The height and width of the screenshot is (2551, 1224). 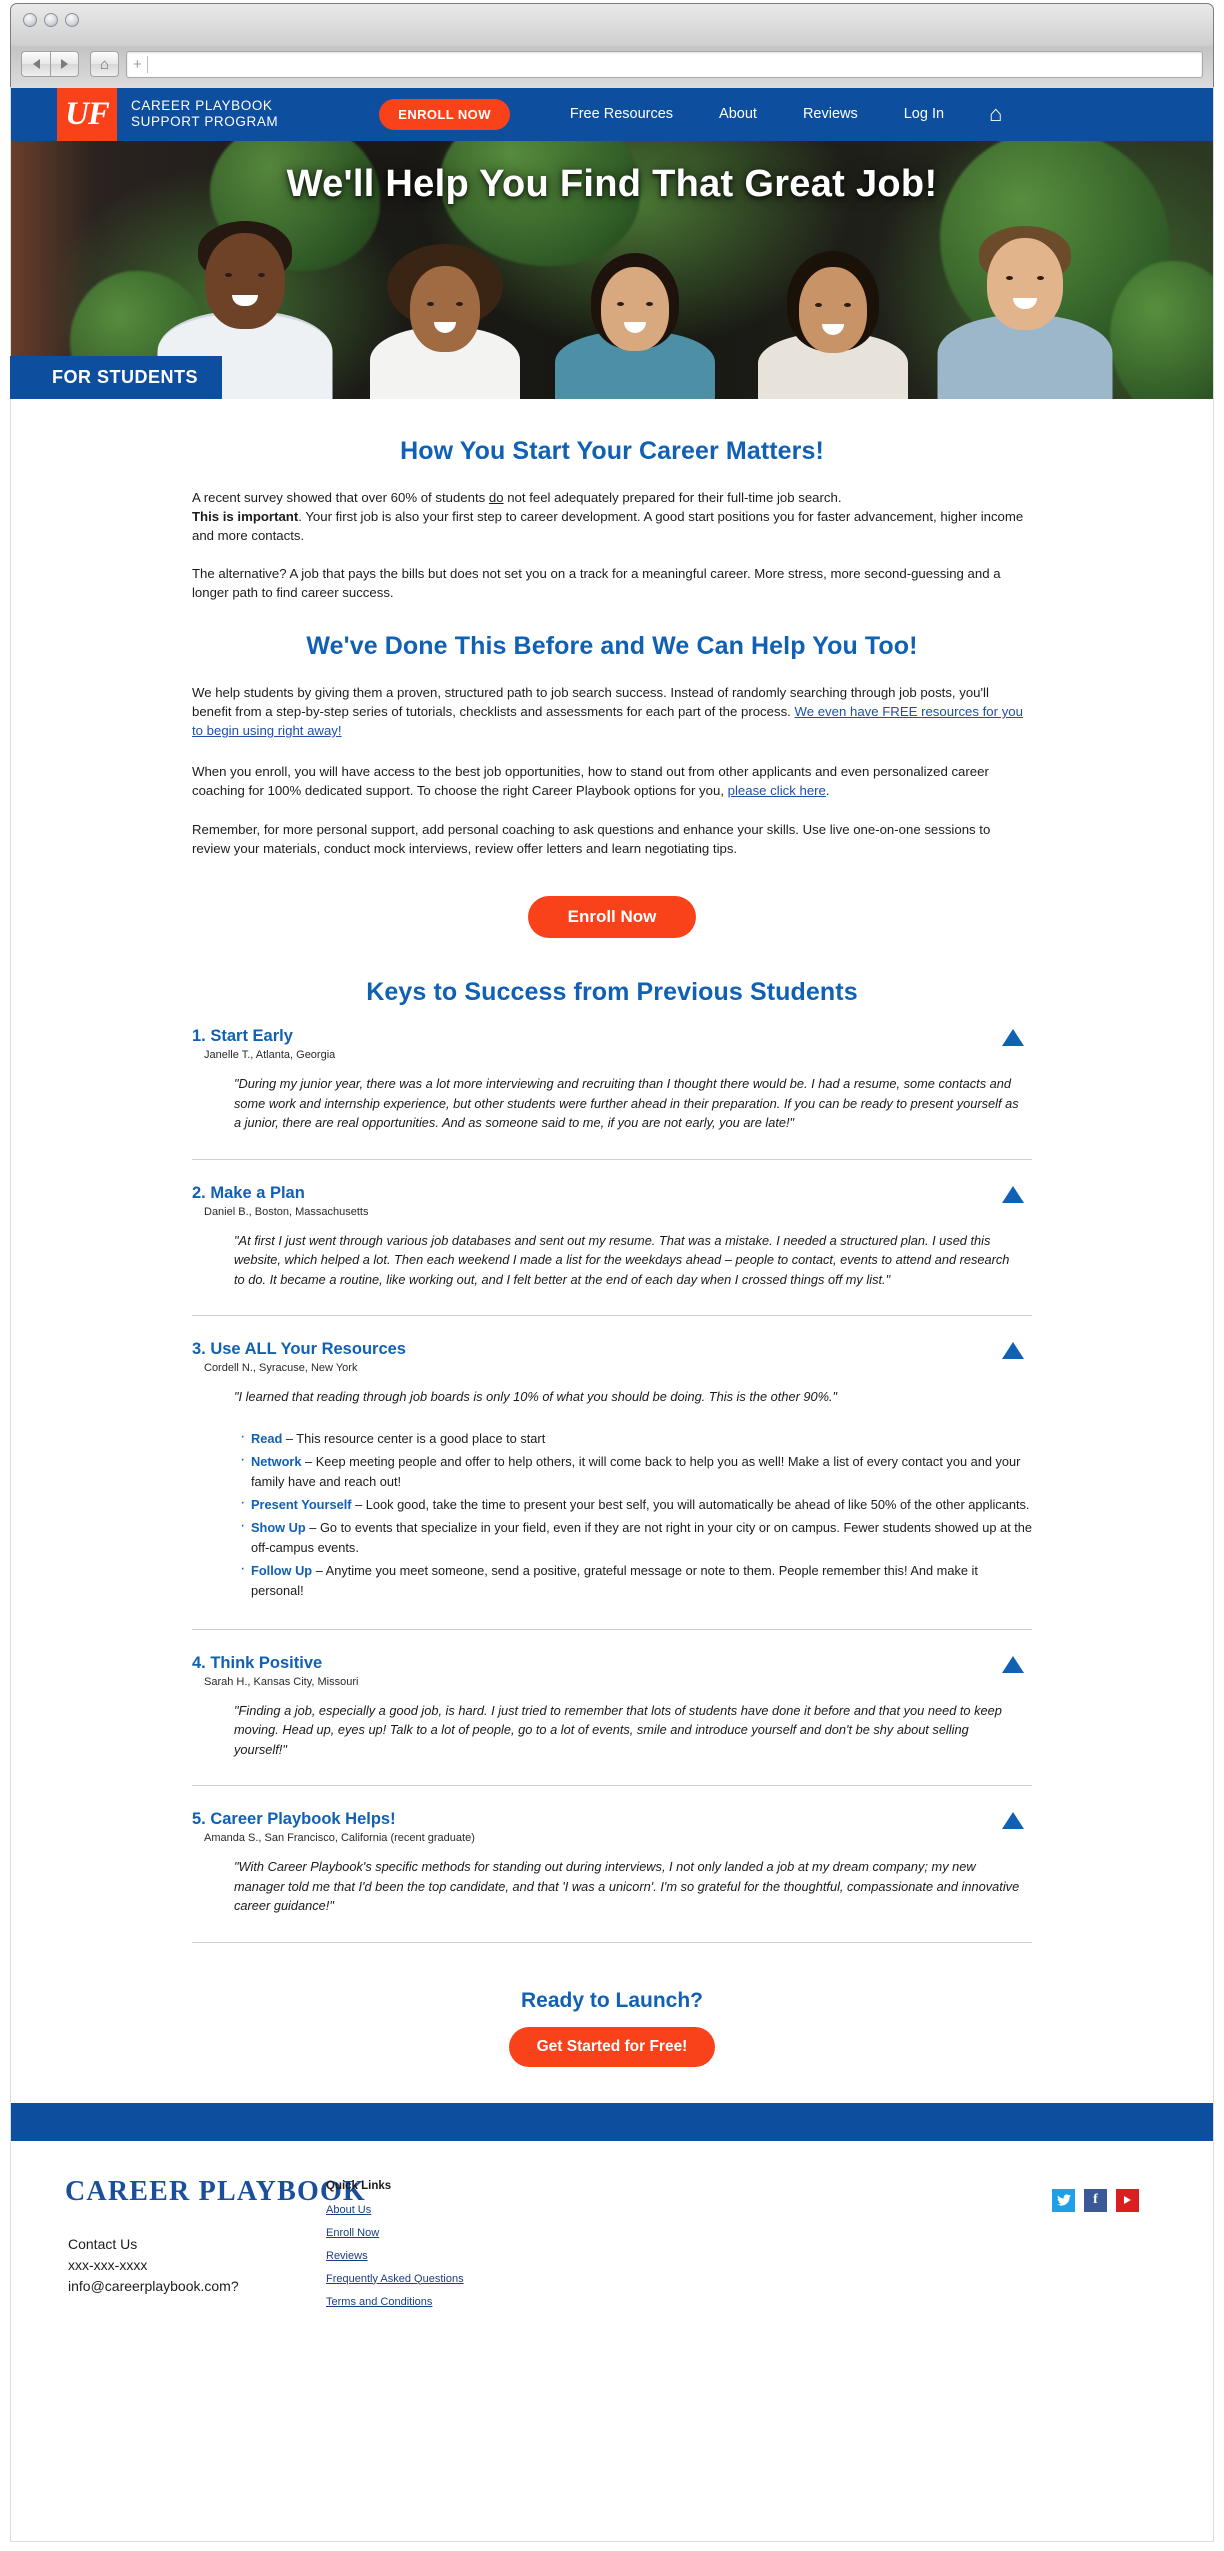 What do you see at coordinates (612, 451) in the screenshot?
I see `section-heading-career-matters: How You Start Your Career Matters!` at bounding box center [612, 451].